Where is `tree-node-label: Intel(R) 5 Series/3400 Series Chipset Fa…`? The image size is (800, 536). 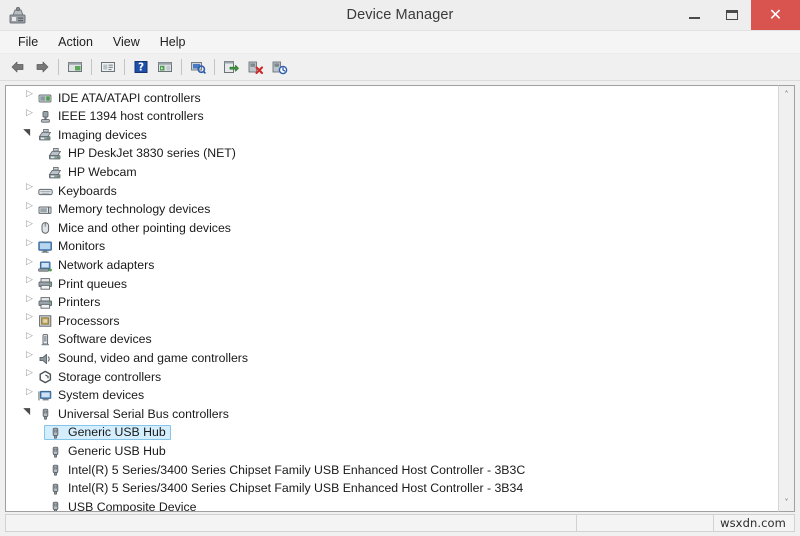 tree-node-label: Intel(R) 5 Series/3400 Series Chipset Fa… is located at coordinates (296, 488).